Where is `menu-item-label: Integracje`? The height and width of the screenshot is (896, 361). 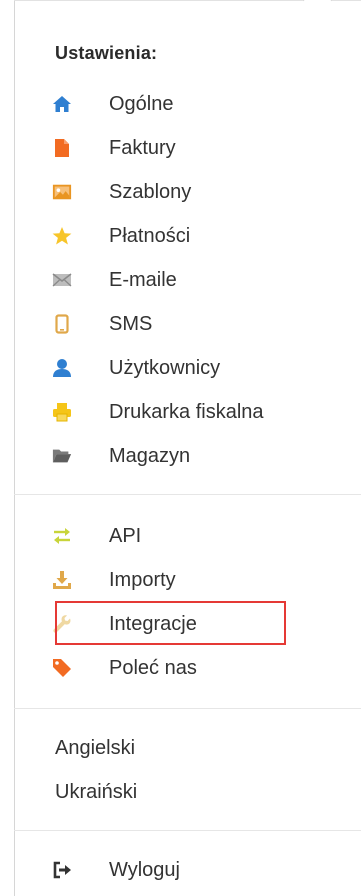
menu-item-label: Integracje is located at coordinates (153, 623).